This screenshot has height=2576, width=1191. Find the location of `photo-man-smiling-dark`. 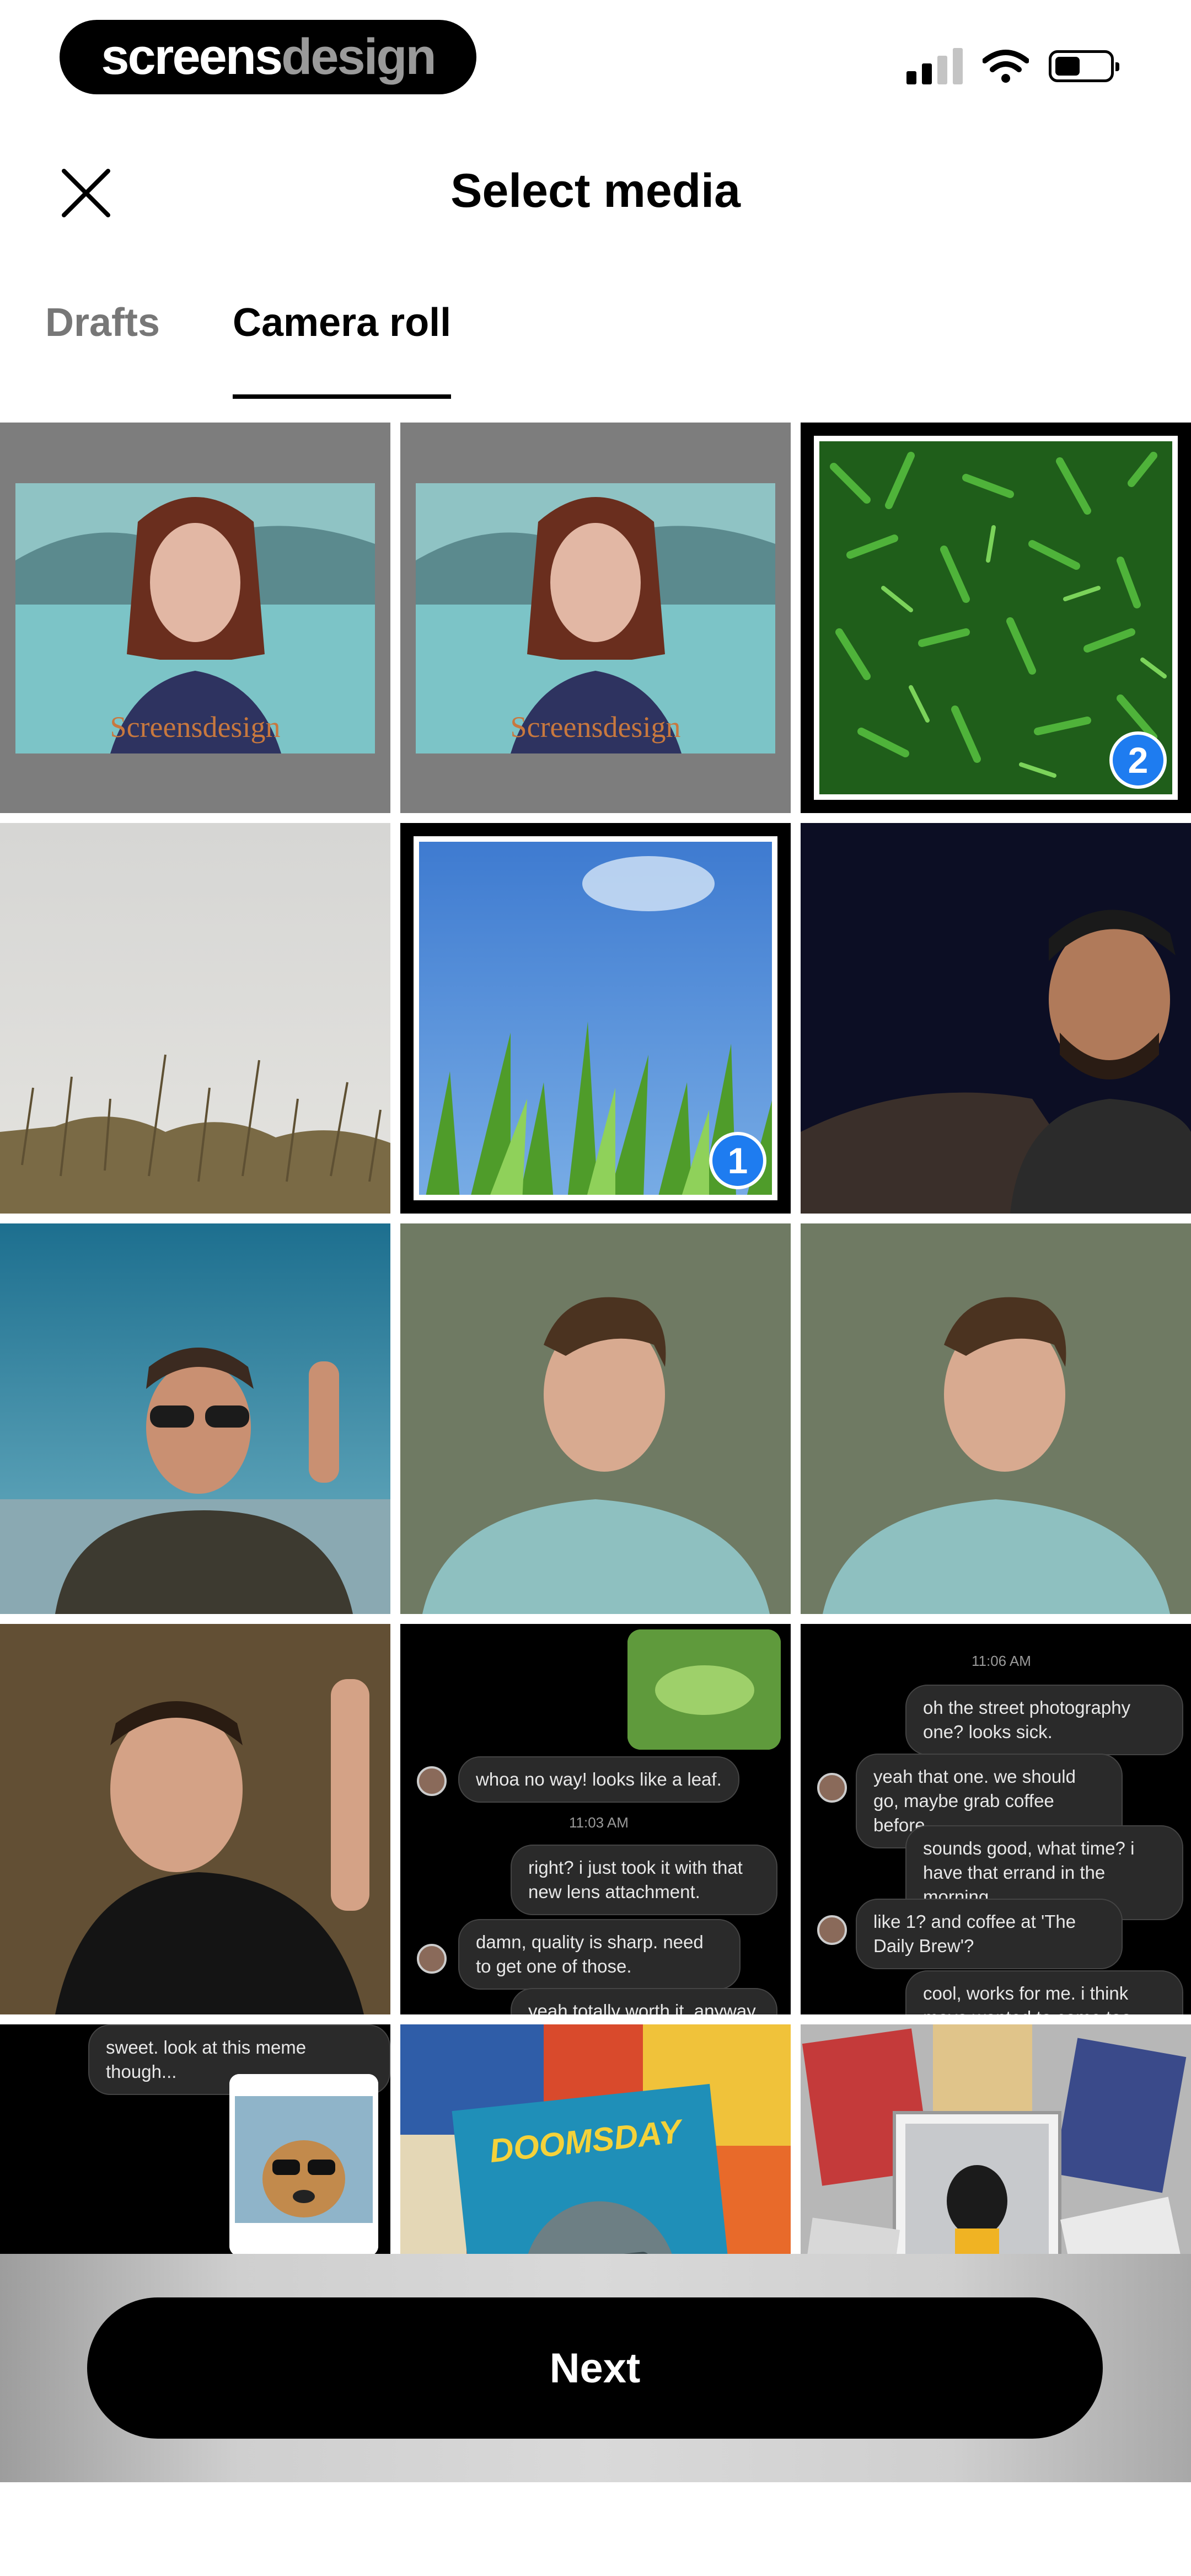

photo-man-smiling-dark is located at coordinates (996, 1018).